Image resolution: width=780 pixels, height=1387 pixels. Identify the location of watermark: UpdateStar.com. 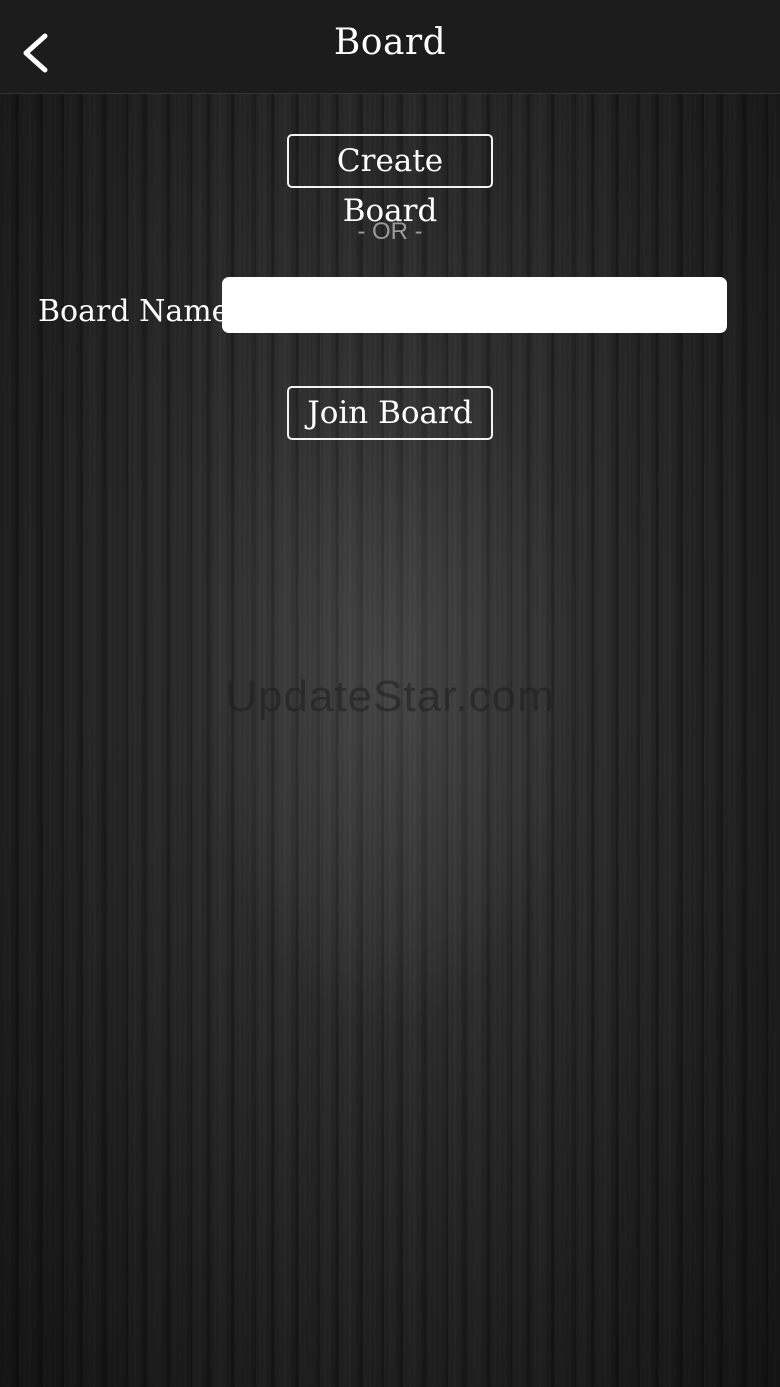
(390, 696).